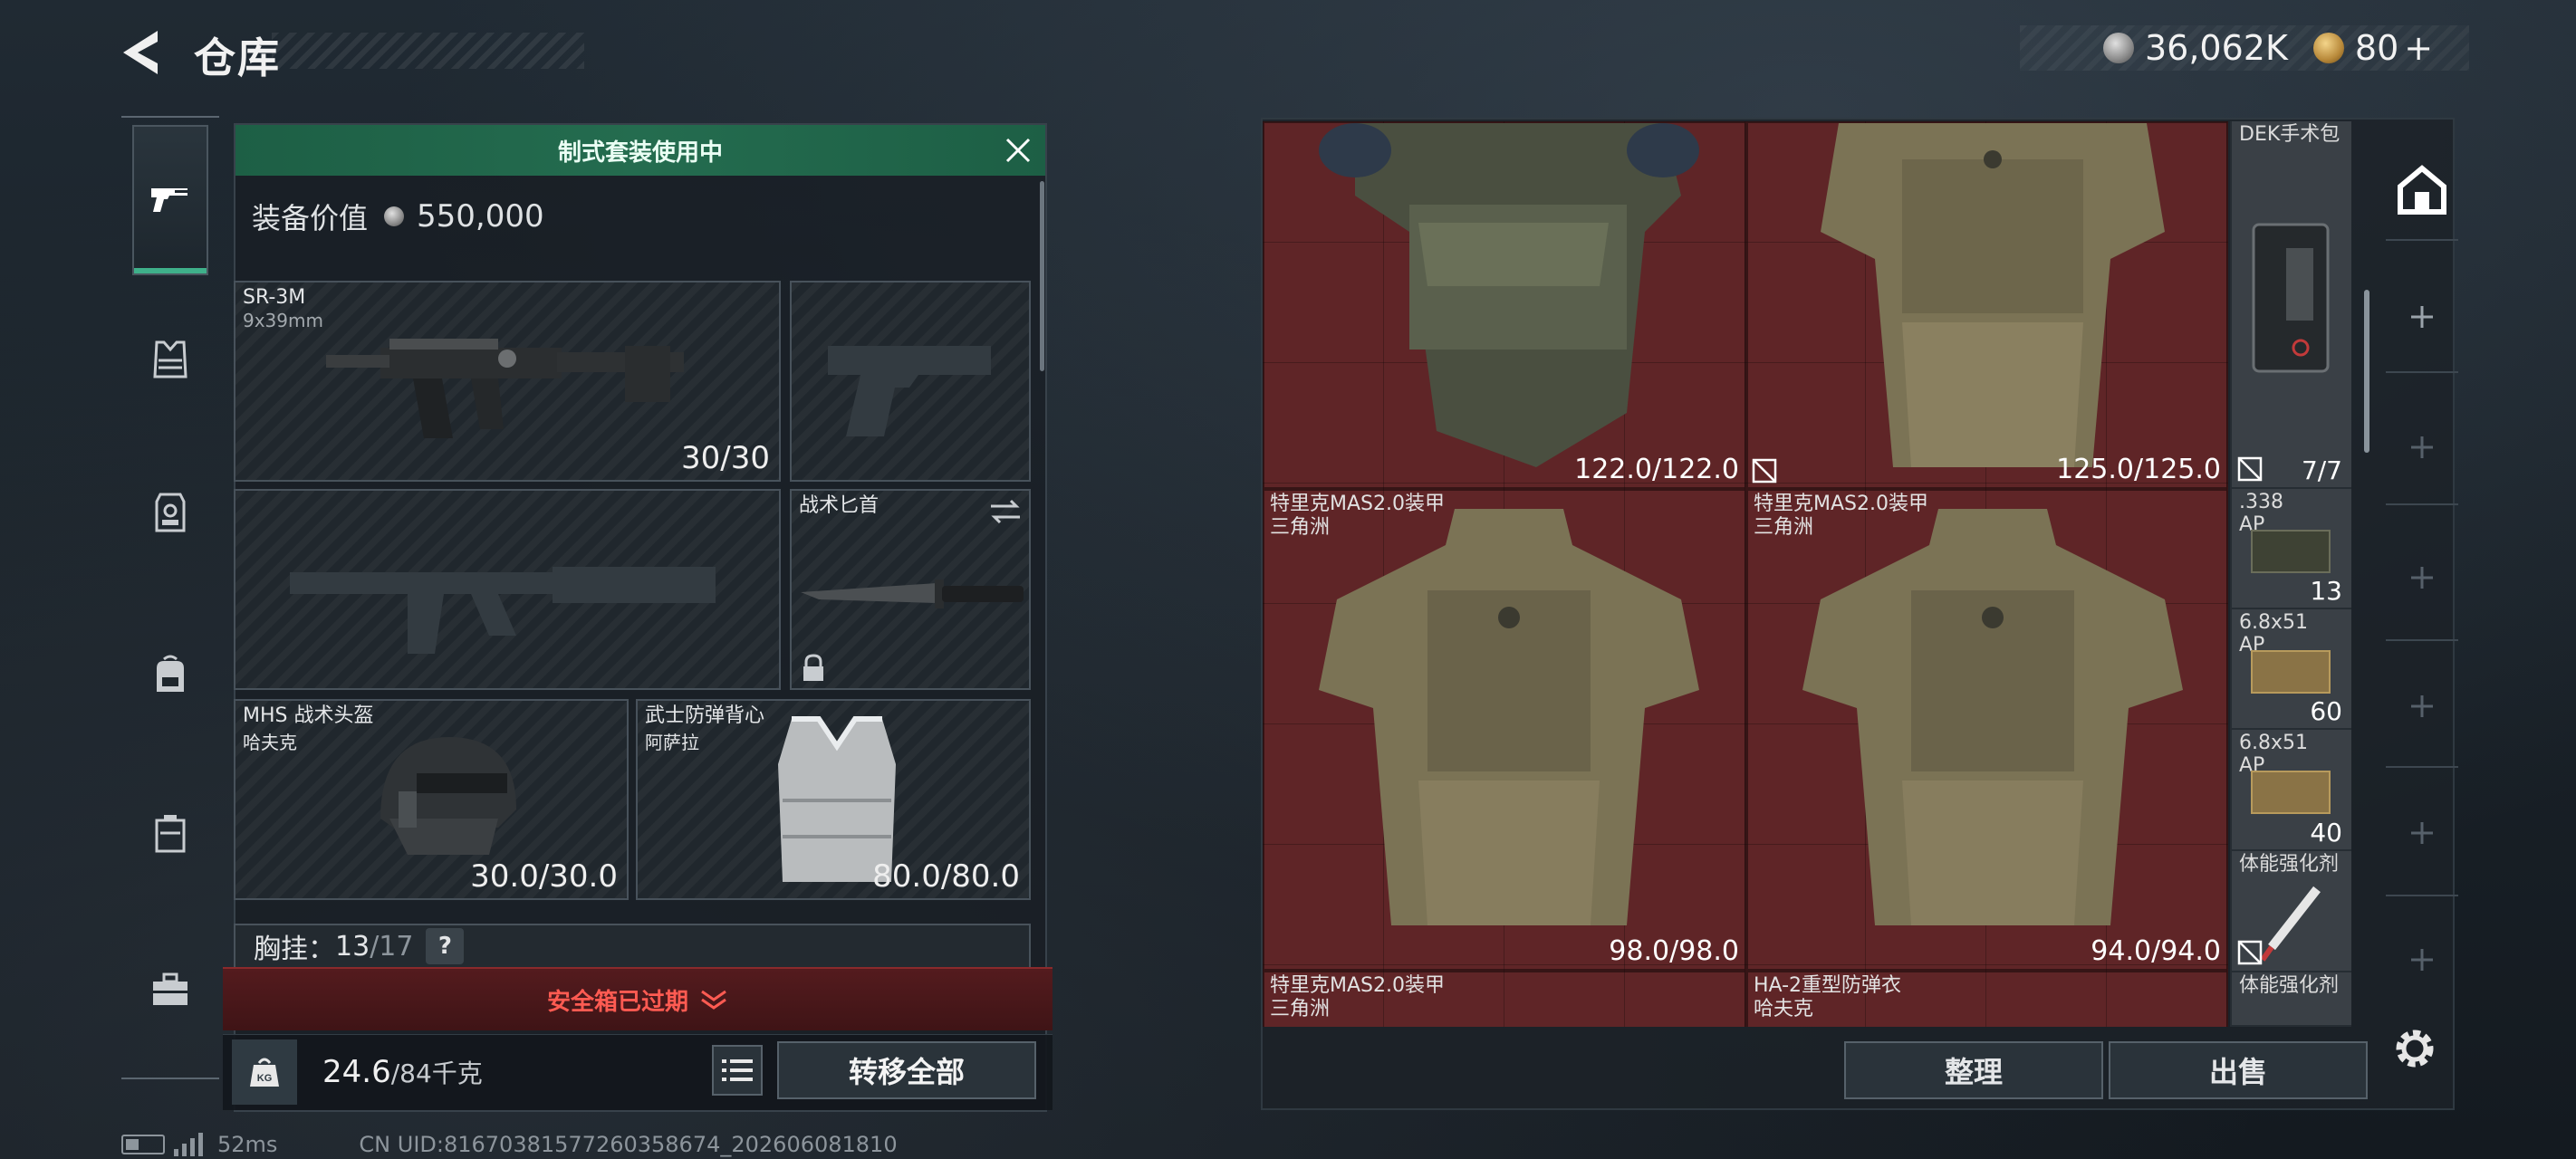 This screenshot has height=1159, width=2576. I want to click on storage-item: 122.0/122.0, so click(1504, 305).